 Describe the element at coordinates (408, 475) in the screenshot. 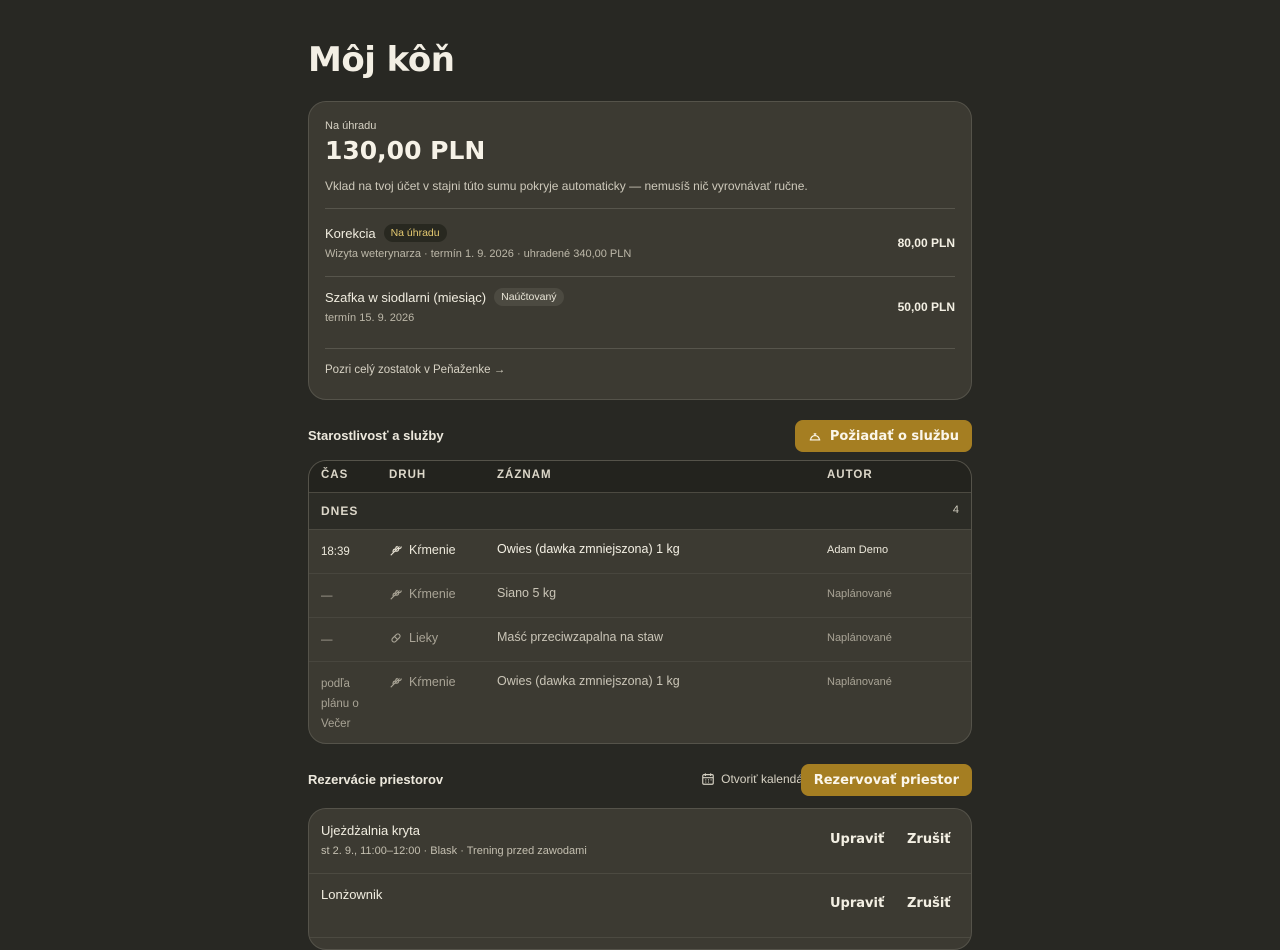

I see `column-header-kind: DRUH` at that location.